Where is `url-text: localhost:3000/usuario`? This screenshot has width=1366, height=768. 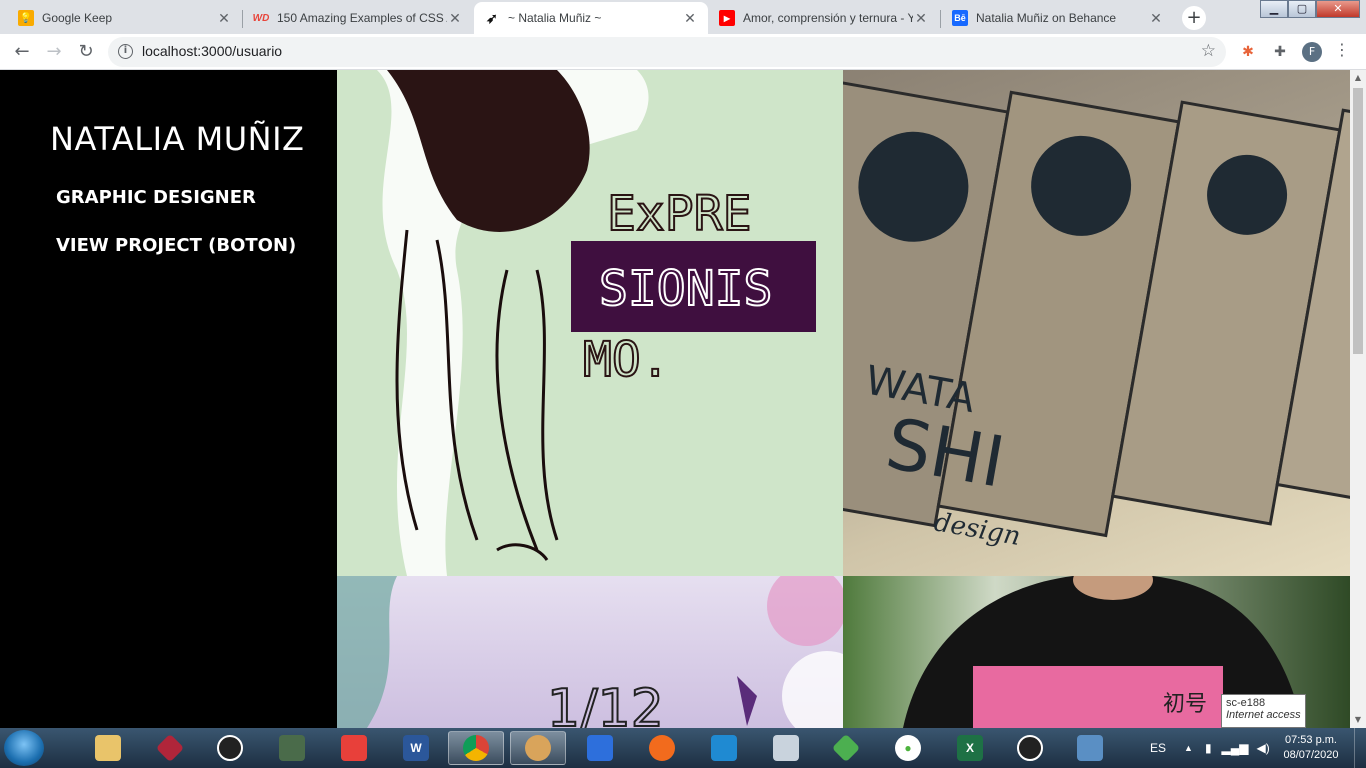
url-text: localhost:3000/usuario is located at coordinates (212, 51).